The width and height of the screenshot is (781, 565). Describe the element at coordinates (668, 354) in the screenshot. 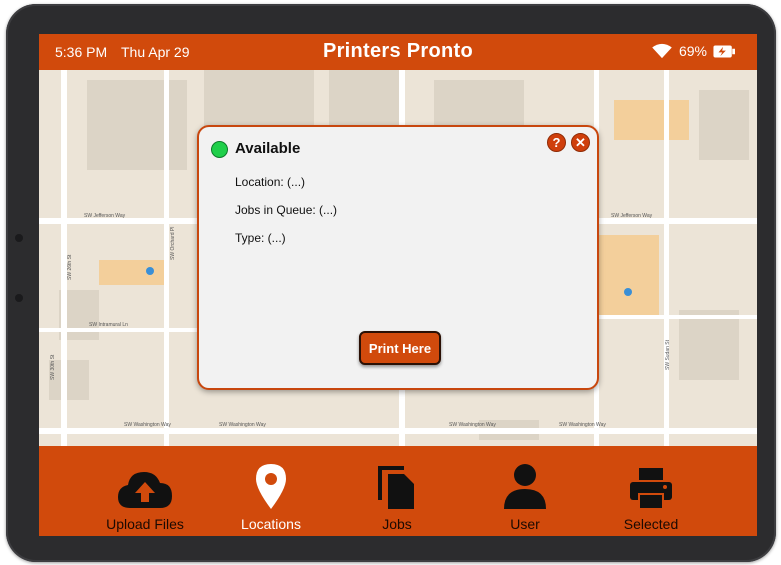

I see `street-label: SW Sudan St` at that location.